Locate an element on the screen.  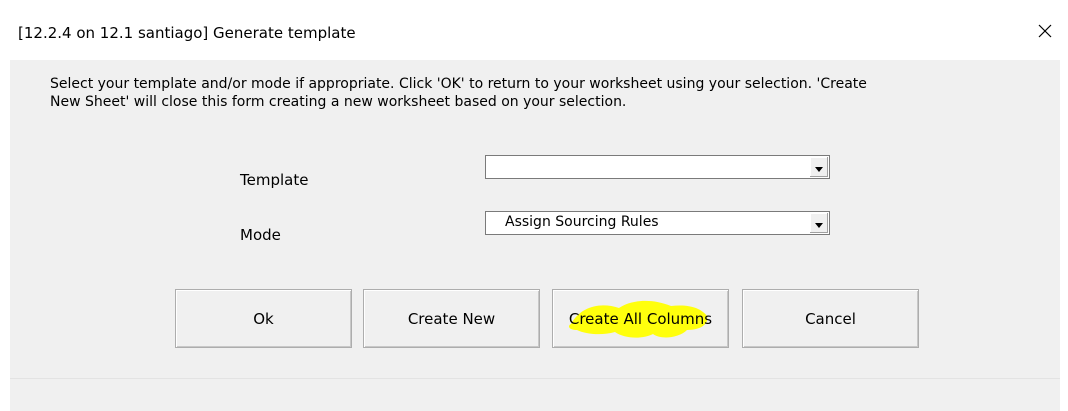
close-icon is located at coordinates (1045, 31).